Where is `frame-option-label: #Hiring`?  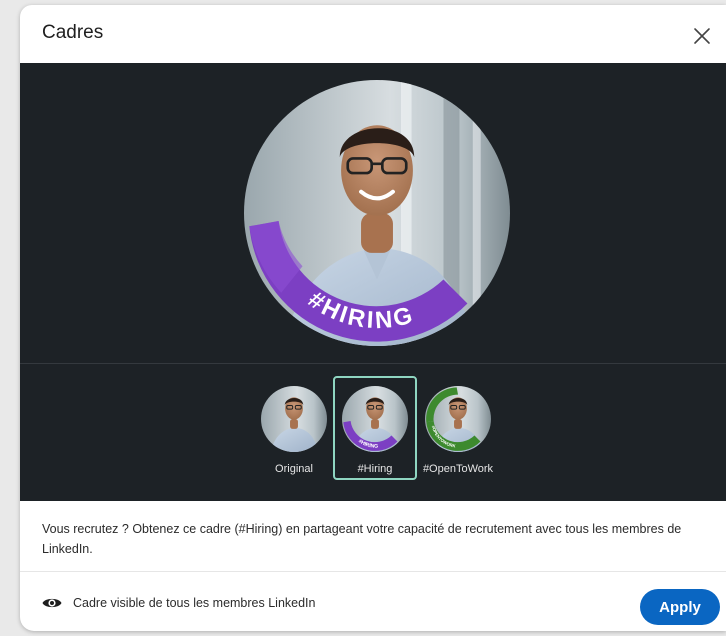 frame-option-label: #Hiring is located at coordinates (375, 469).